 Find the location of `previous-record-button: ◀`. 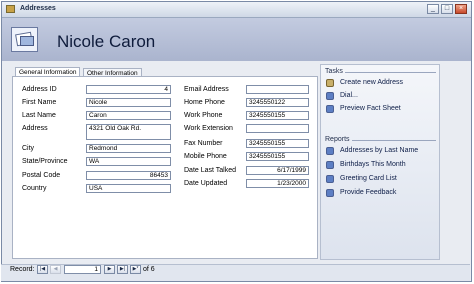

previous-record-button: ◀ is located at coordinates (55, 269).